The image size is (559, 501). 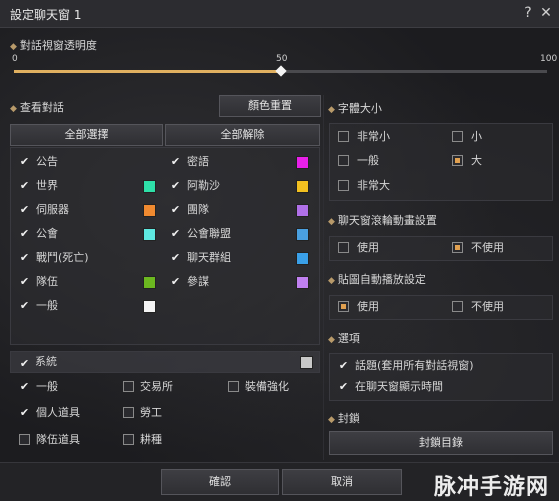 I want to click on radio-label: 一般, so click(x=368, y=160).